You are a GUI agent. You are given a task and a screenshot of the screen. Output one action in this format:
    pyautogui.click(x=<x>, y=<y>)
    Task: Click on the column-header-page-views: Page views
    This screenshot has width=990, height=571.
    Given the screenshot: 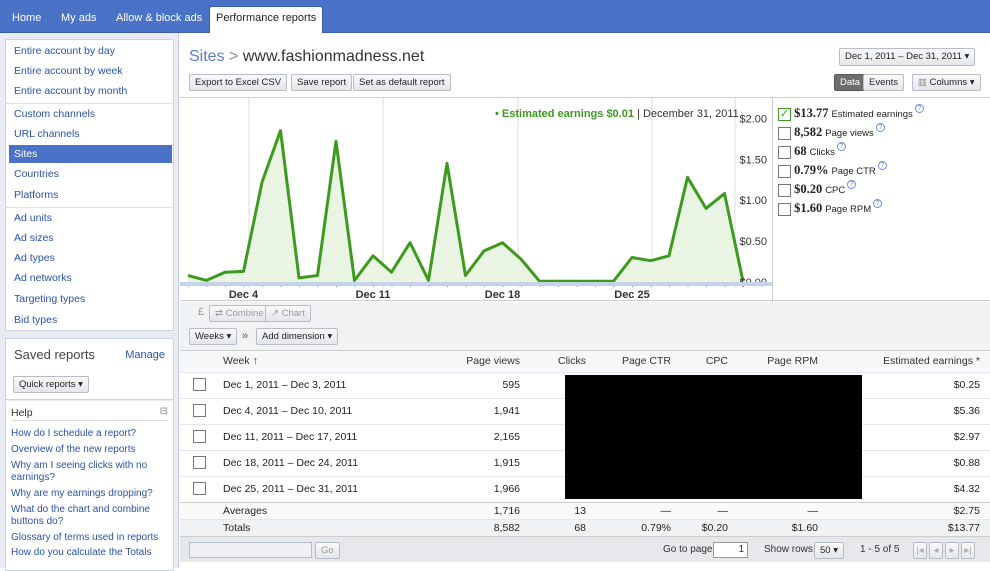 What is the action you would take?
    pyautogui.click(x=477, y=361)
    